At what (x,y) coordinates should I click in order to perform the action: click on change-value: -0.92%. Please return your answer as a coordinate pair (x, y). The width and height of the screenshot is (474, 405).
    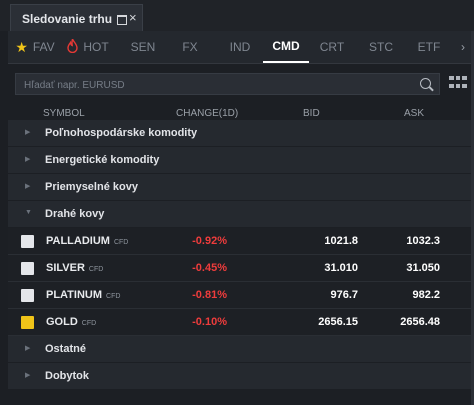
    Looking at the image, I should click on (209, 241).